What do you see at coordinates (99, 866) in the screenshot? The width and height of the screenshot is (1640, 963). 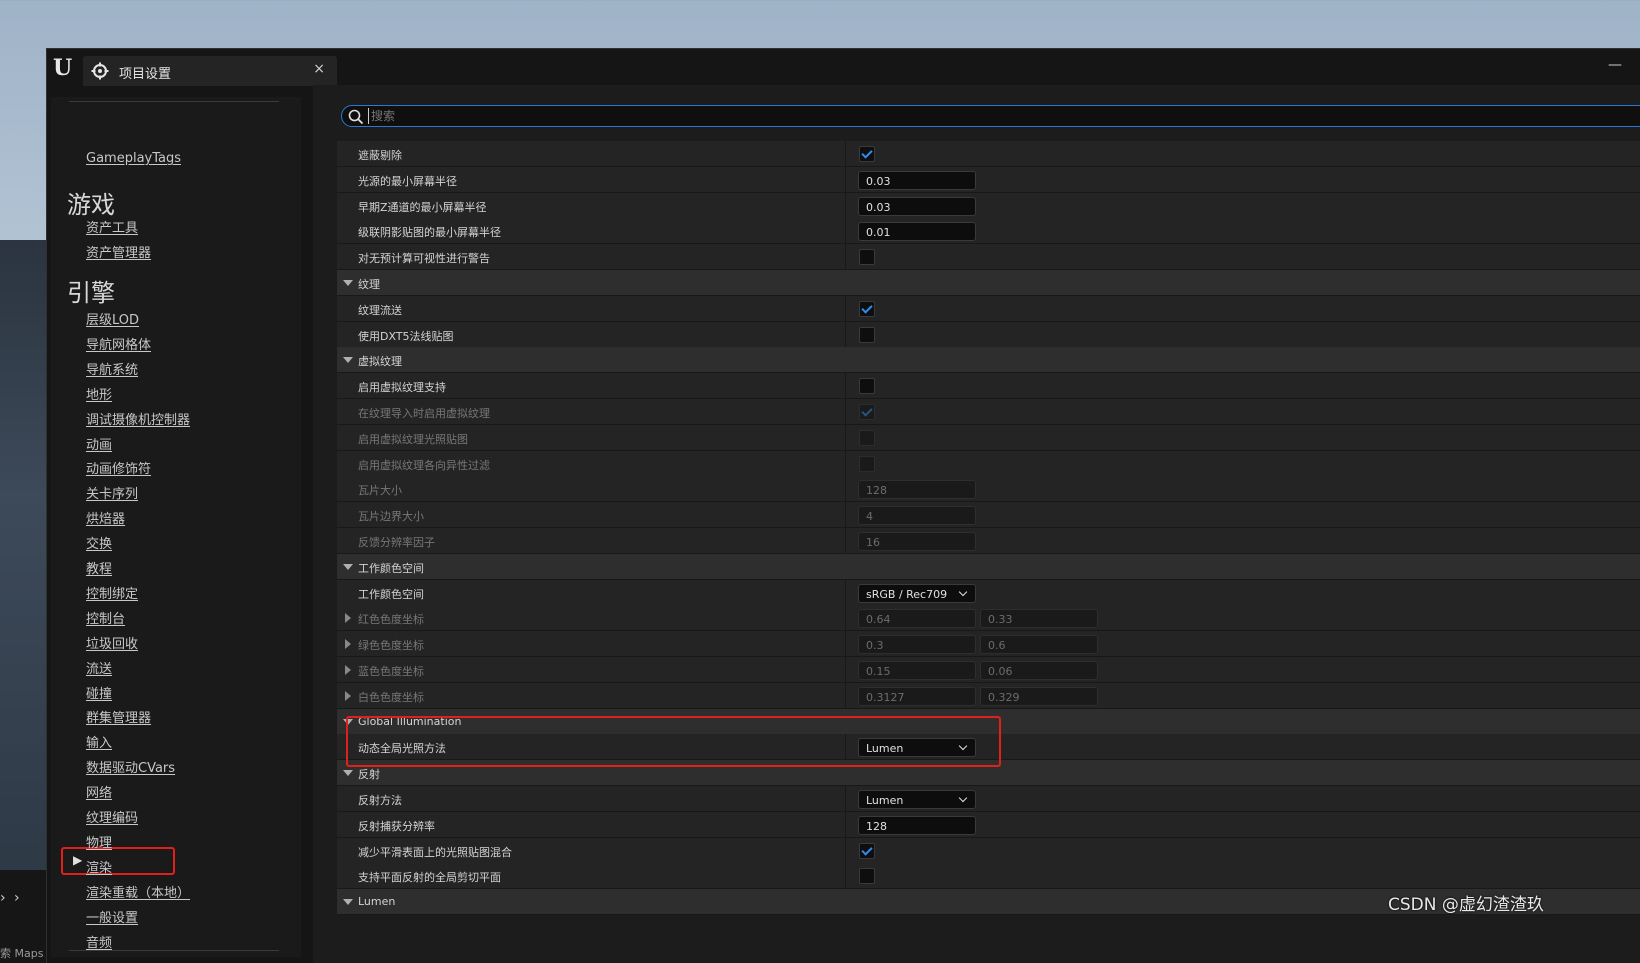 I see `sidebar-item: 渲染` at bounding box center [99, 866].